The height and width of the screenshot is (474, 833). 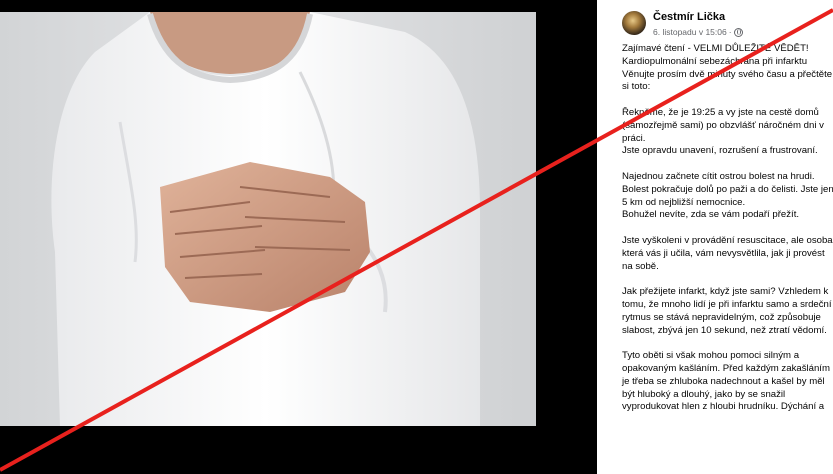 What do you see at coordinates (640, 266) in the screenshot?
I see `text-line: na sobě.` at bounding box center [640, 266].